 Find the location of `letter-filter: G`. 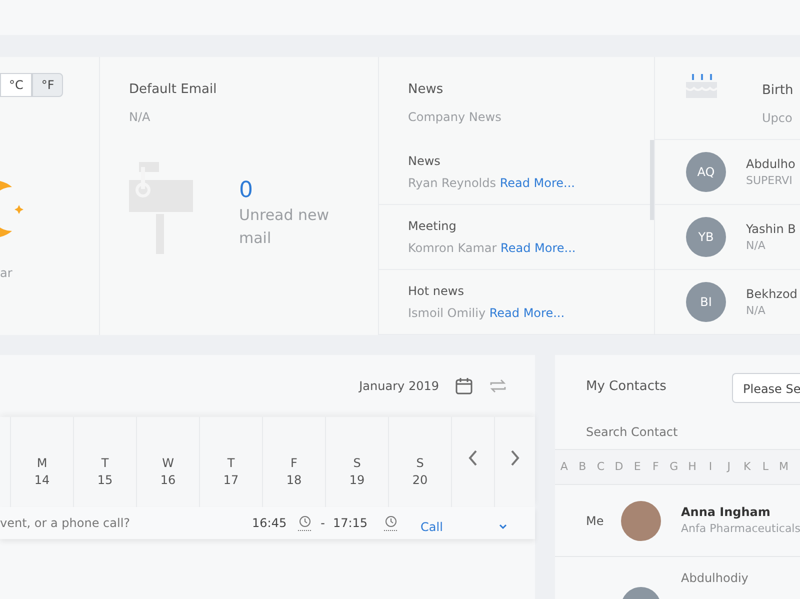

letter-filter: G is located at coordinates (674, 467).